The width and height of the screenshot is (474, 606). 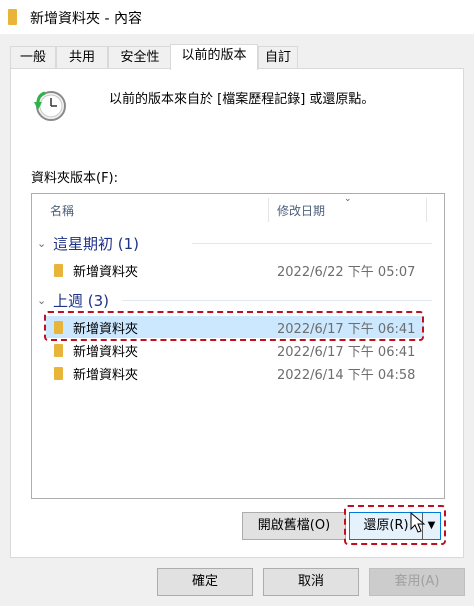 What do you see at coordinates (205, 582) in the screenshot?
I see `ok-button: 確定` at bounding box center [205, 582].